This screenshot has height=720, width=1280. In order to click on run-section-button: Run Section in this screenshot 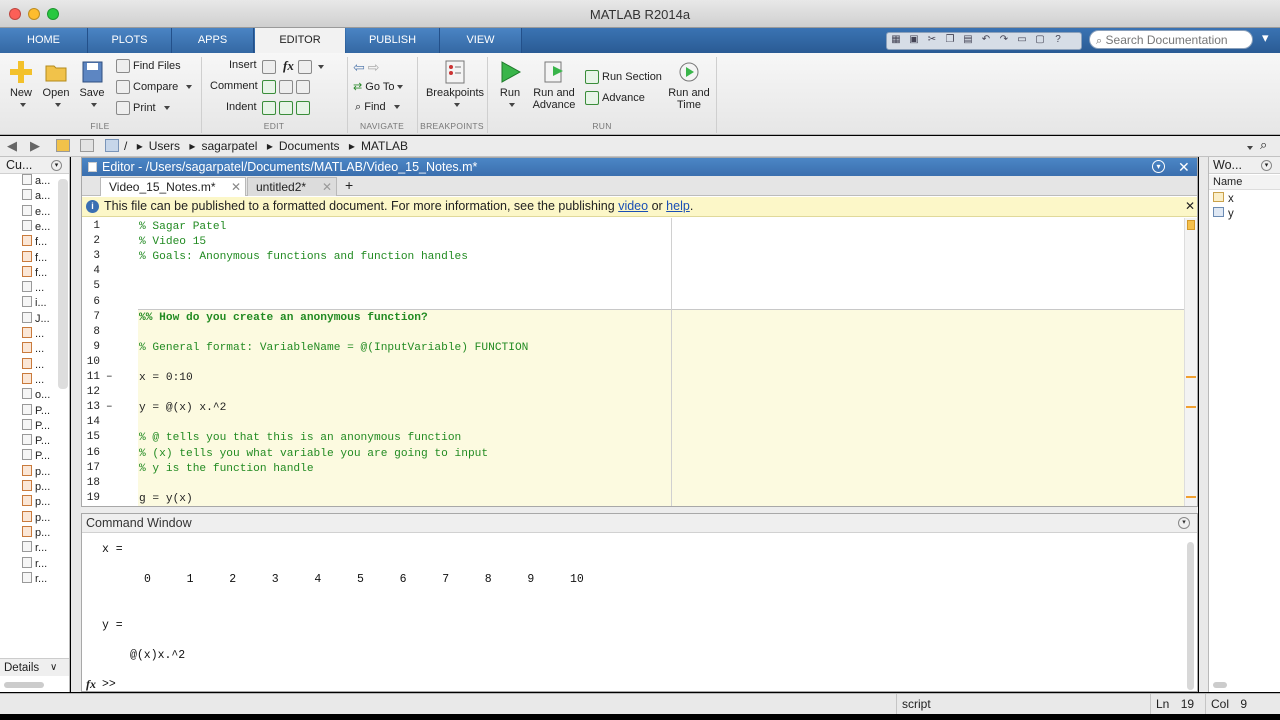, I will do `click(623, 77)`.